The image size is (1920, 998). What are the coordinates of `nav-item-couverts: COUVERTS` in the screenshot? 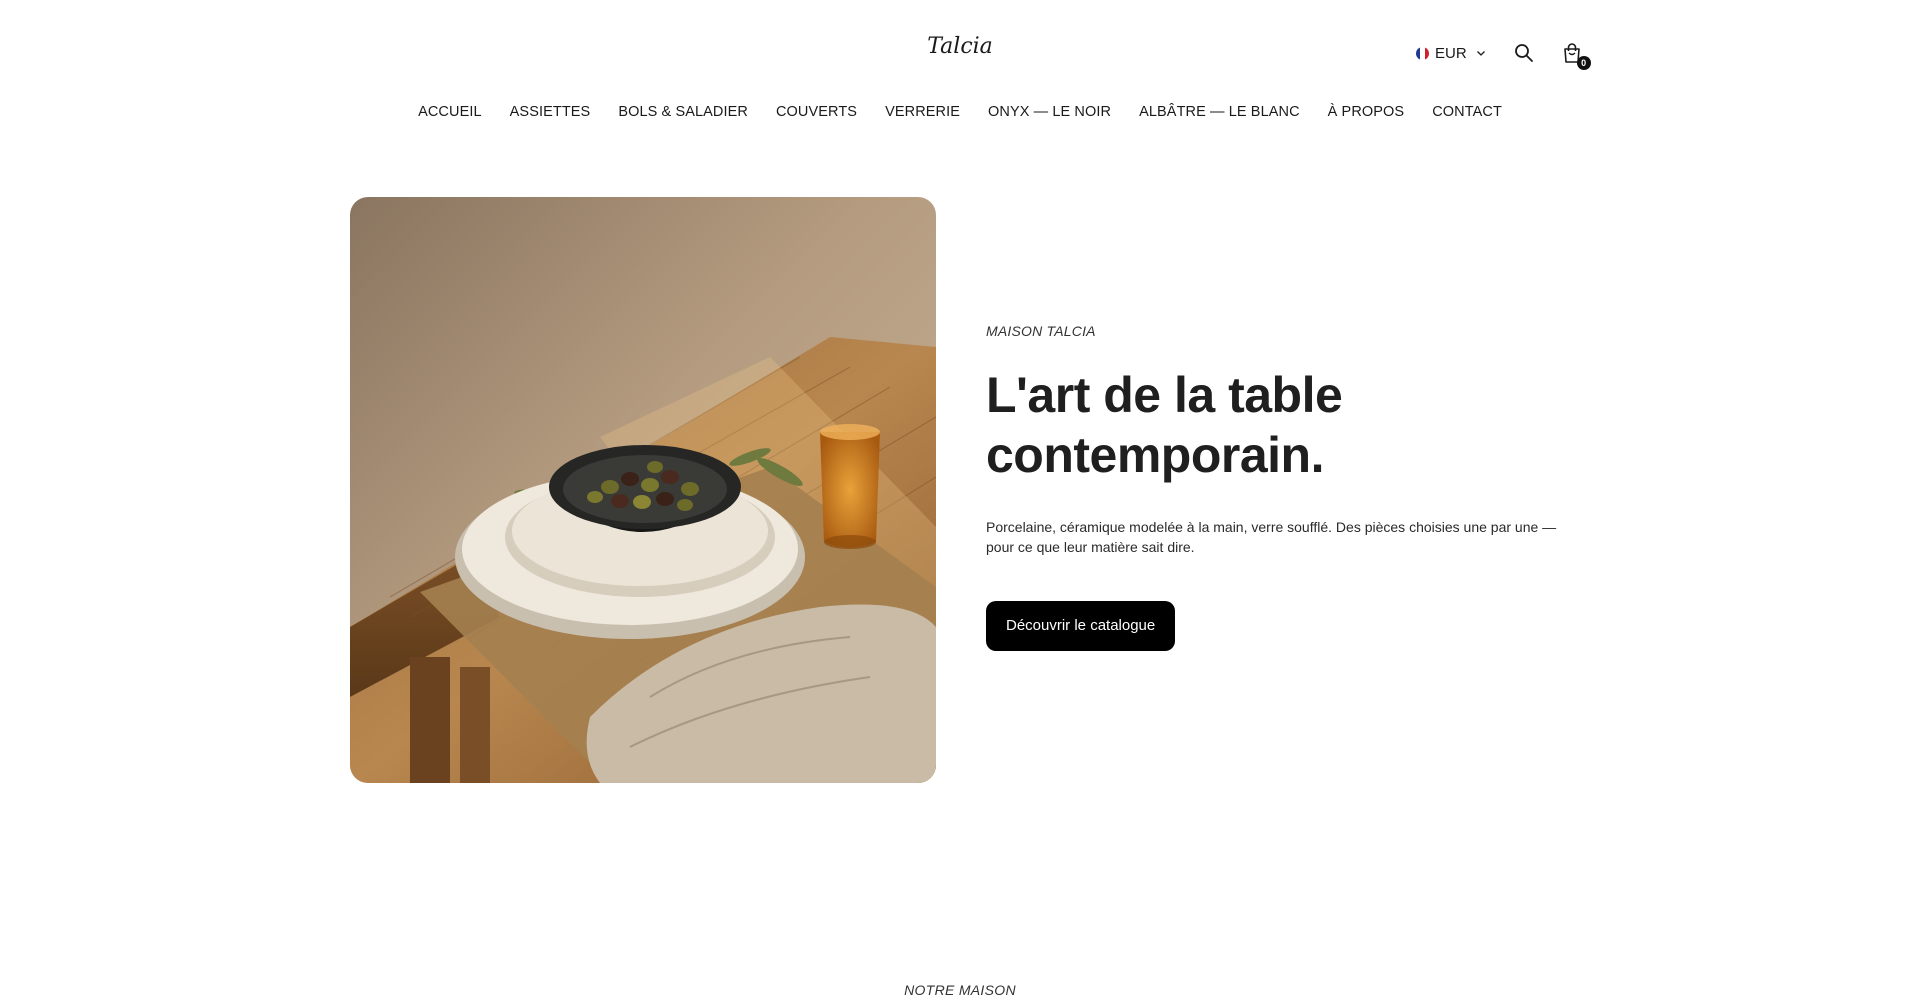 It's located at (816, 112).